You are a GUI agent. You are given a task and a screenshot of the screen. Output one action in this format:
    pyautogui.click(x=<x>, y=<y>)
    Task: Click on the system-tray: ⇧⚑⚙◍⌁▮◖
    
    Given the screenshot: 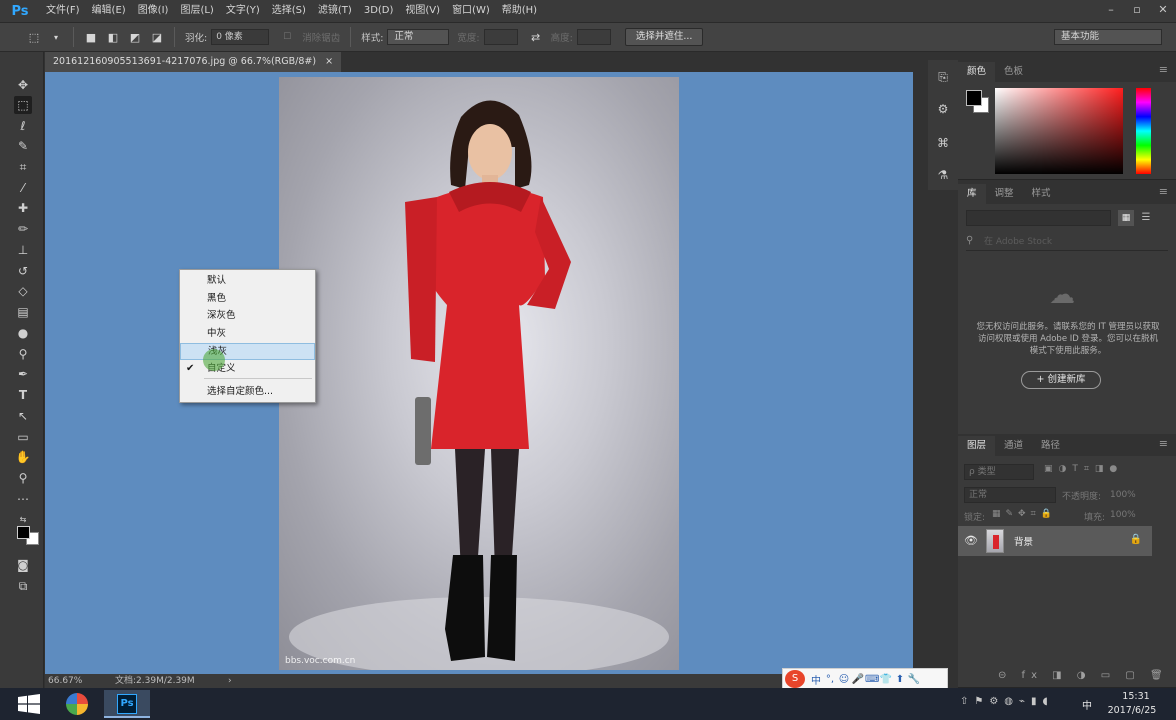 What is the action you would take?
    pyautogui.click(x=1007, y=701)
    